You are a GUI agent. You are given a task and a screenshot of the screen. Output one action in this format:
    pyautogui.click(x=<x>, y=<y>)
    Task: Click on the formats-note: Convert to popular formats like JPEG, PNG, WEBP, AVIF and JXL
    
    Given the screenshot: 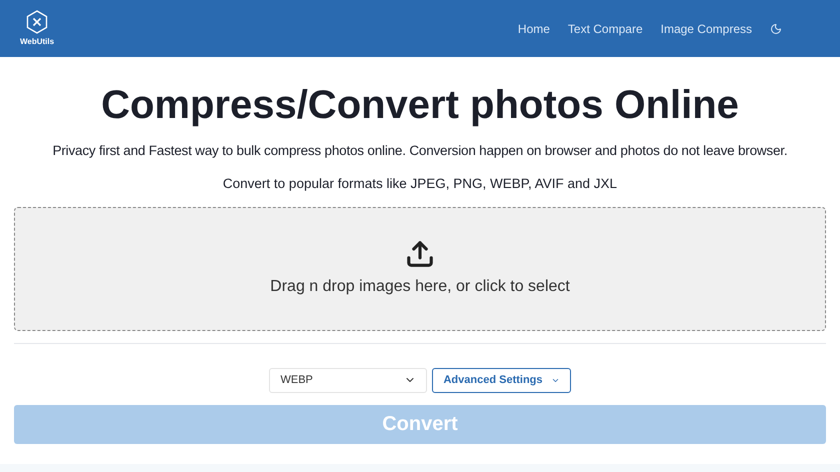 What is the action you would take?
    pyautogui.click(x=420, y=184)
    